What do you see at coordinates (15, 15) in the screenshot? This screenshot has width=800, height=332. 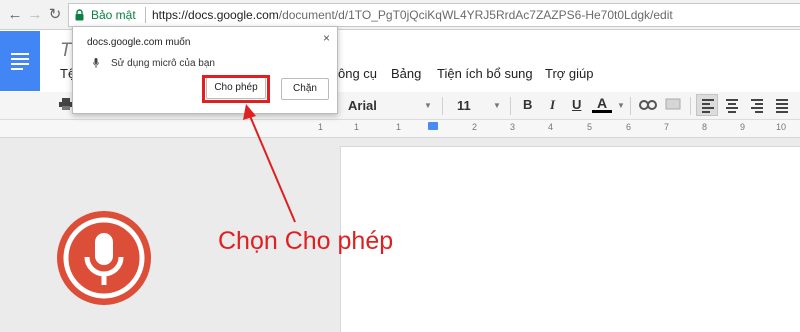 I see `back-arrow-icon: ←` at bounding box center [15, 15].